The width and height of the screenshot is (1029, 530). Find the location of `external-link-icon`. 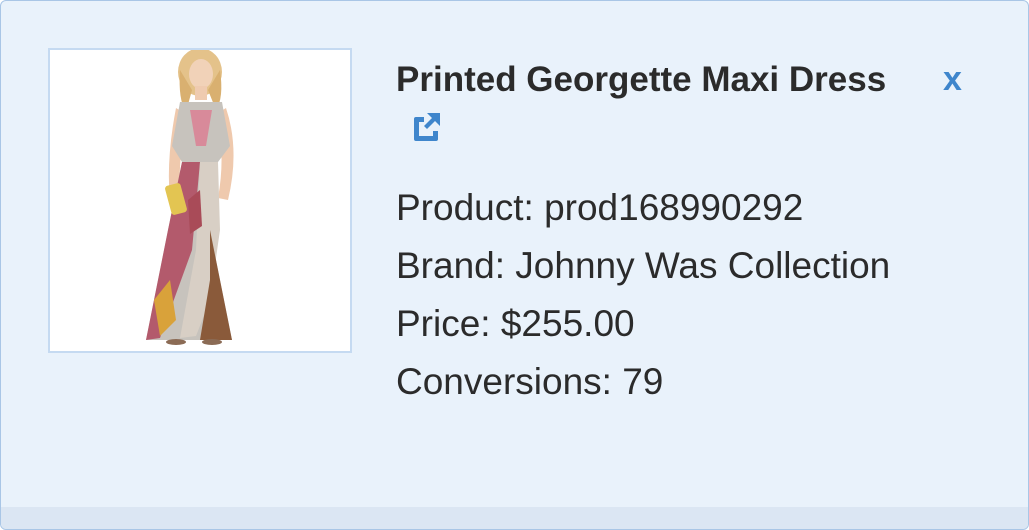

external-link-icon is located at coordinates (425, 136).